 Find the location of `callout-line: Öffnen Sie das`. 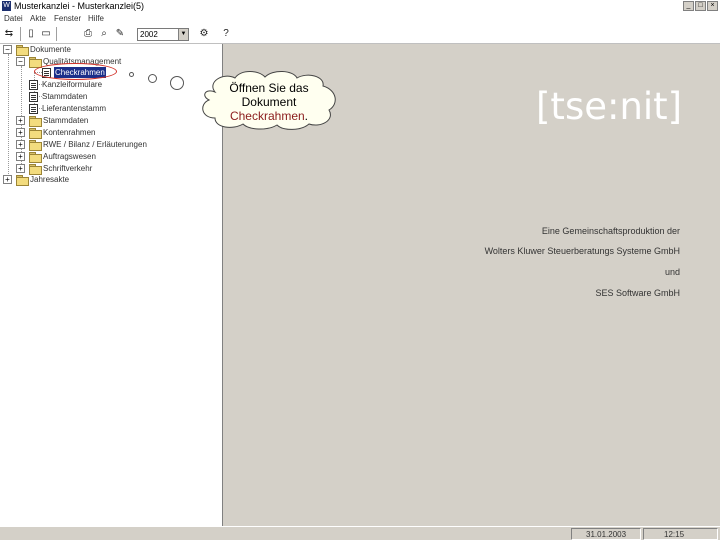

callout-line: Öffnen Sie das is located at coordinates (269, 88).